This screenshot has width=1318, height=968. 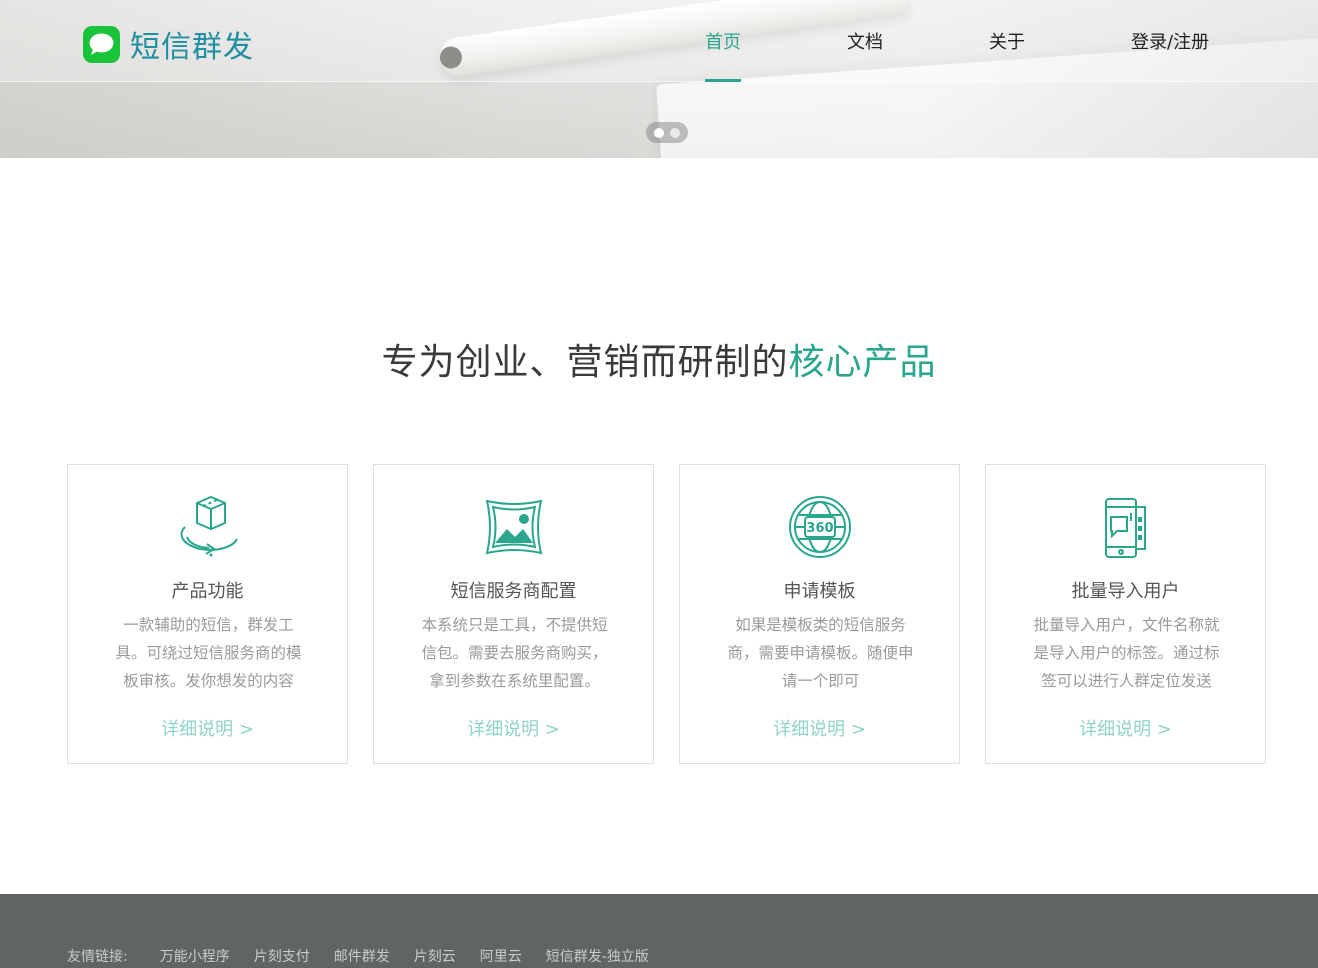 I want to click on card-description: 一款辅助的短信，群发工具。可绕过短信服务商的模板审核。发你想发的内容, so click(x=208, y=653).